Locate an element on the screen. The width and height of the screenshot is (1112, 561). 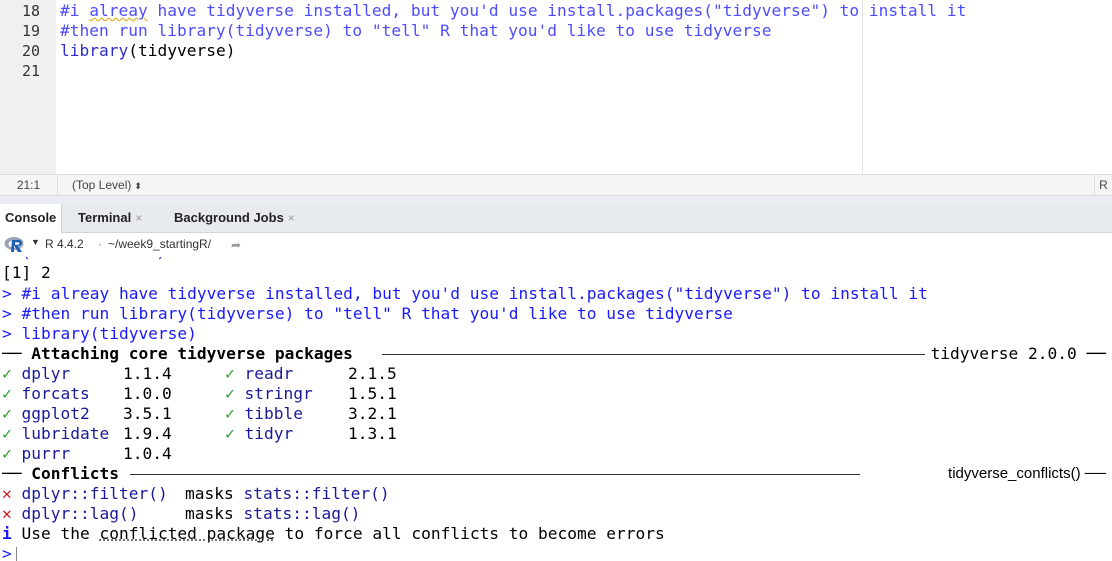
package-version: 1.0.4 is located at coordinates (147, 453).